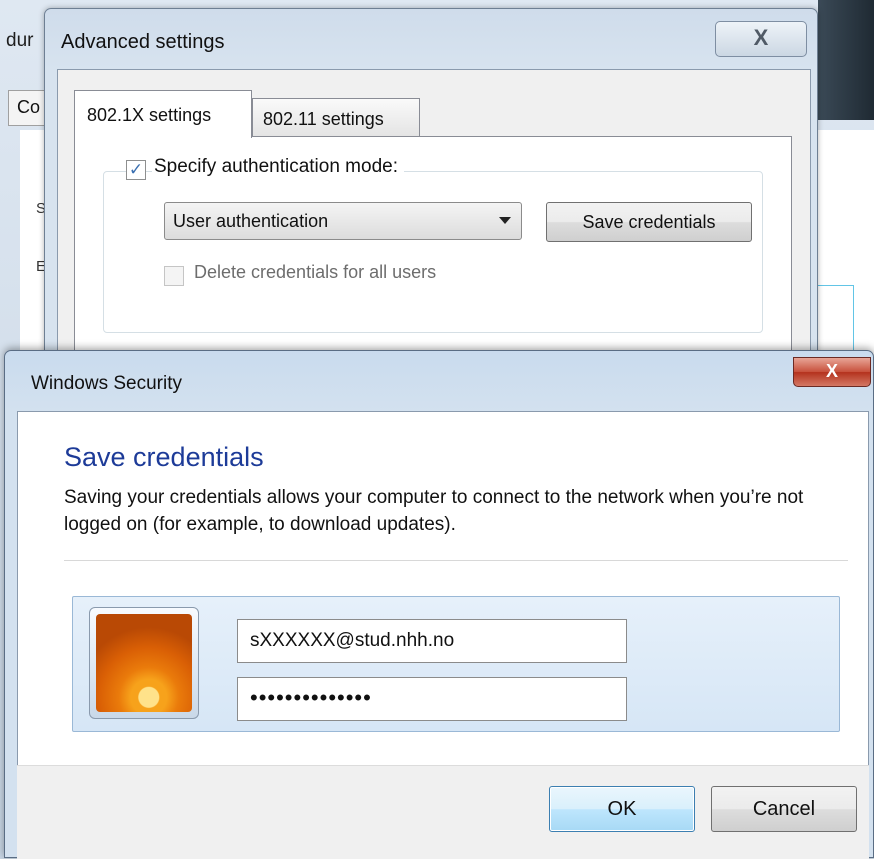 The width and height of the screenshot is (874, 859). I want to click on tab-802-1x-settings: 802.1X settings, so click(163, 114).